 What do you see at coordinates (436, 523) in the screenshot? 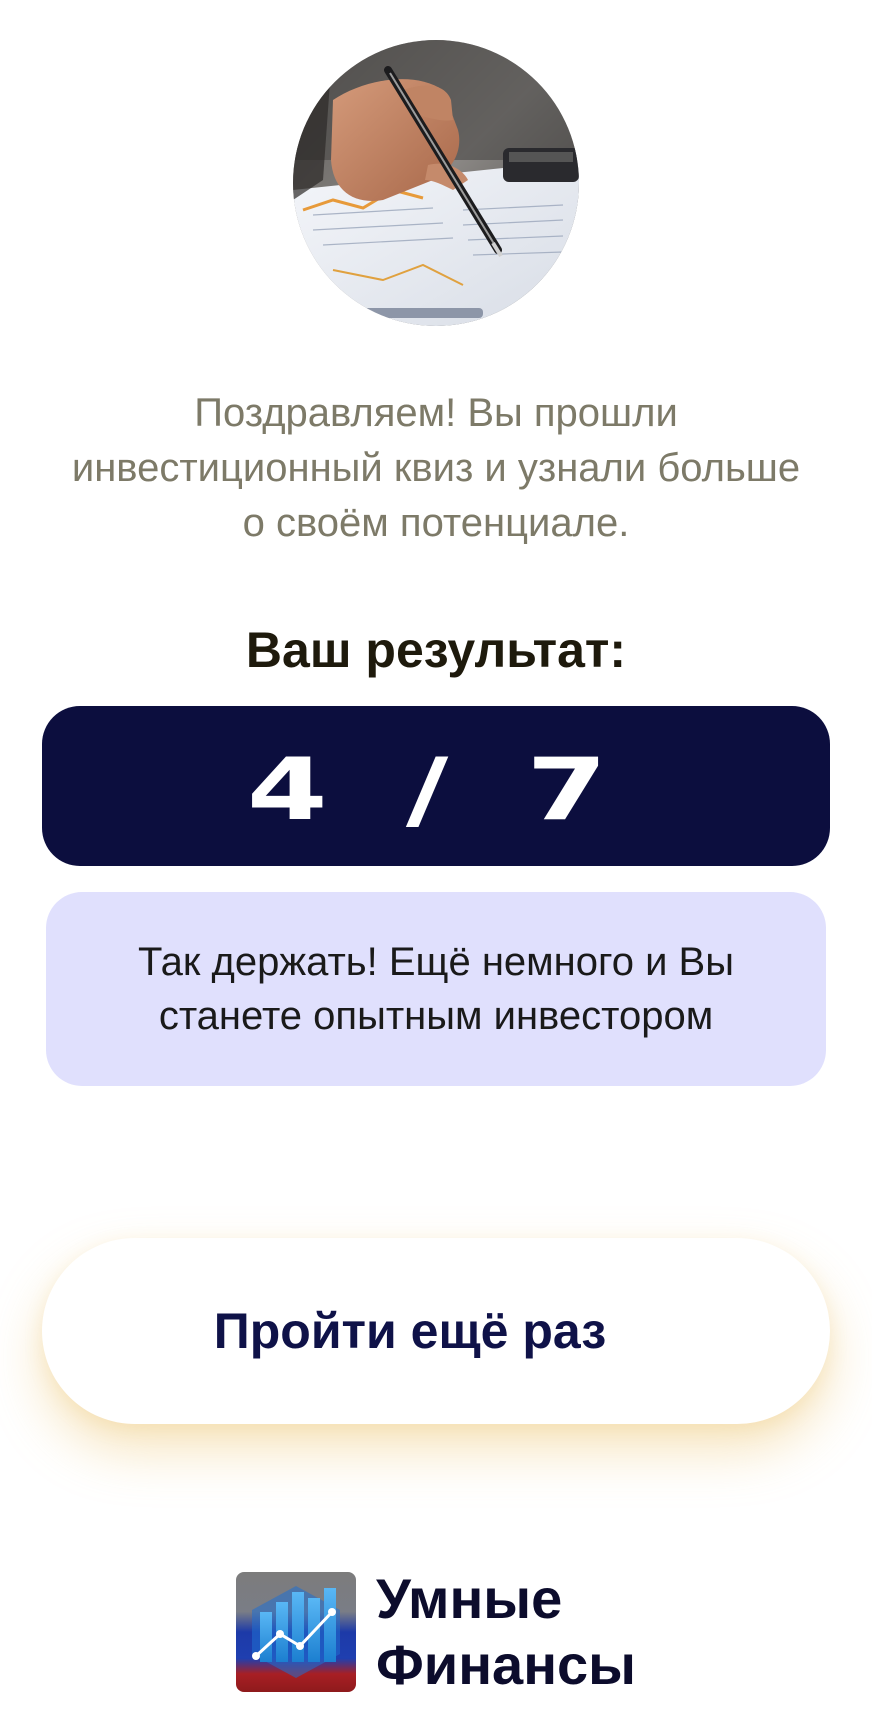
I see `congrats-line-3: о своём потенциале.` at bounding box center [436, 523].